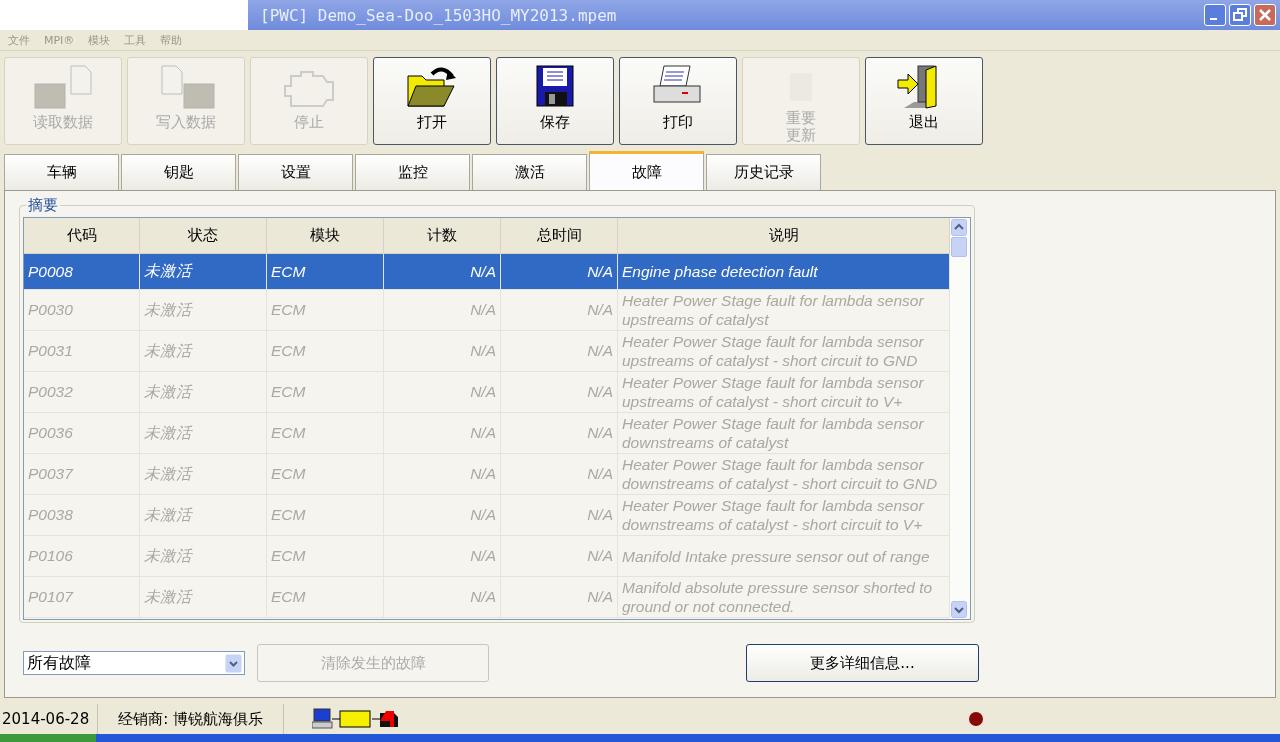 The image size is (1280, 742). What do you see at coordinates (959, 609) in the screenshot?
I see `scroll-down-icon` at bounding box center [959, 609].